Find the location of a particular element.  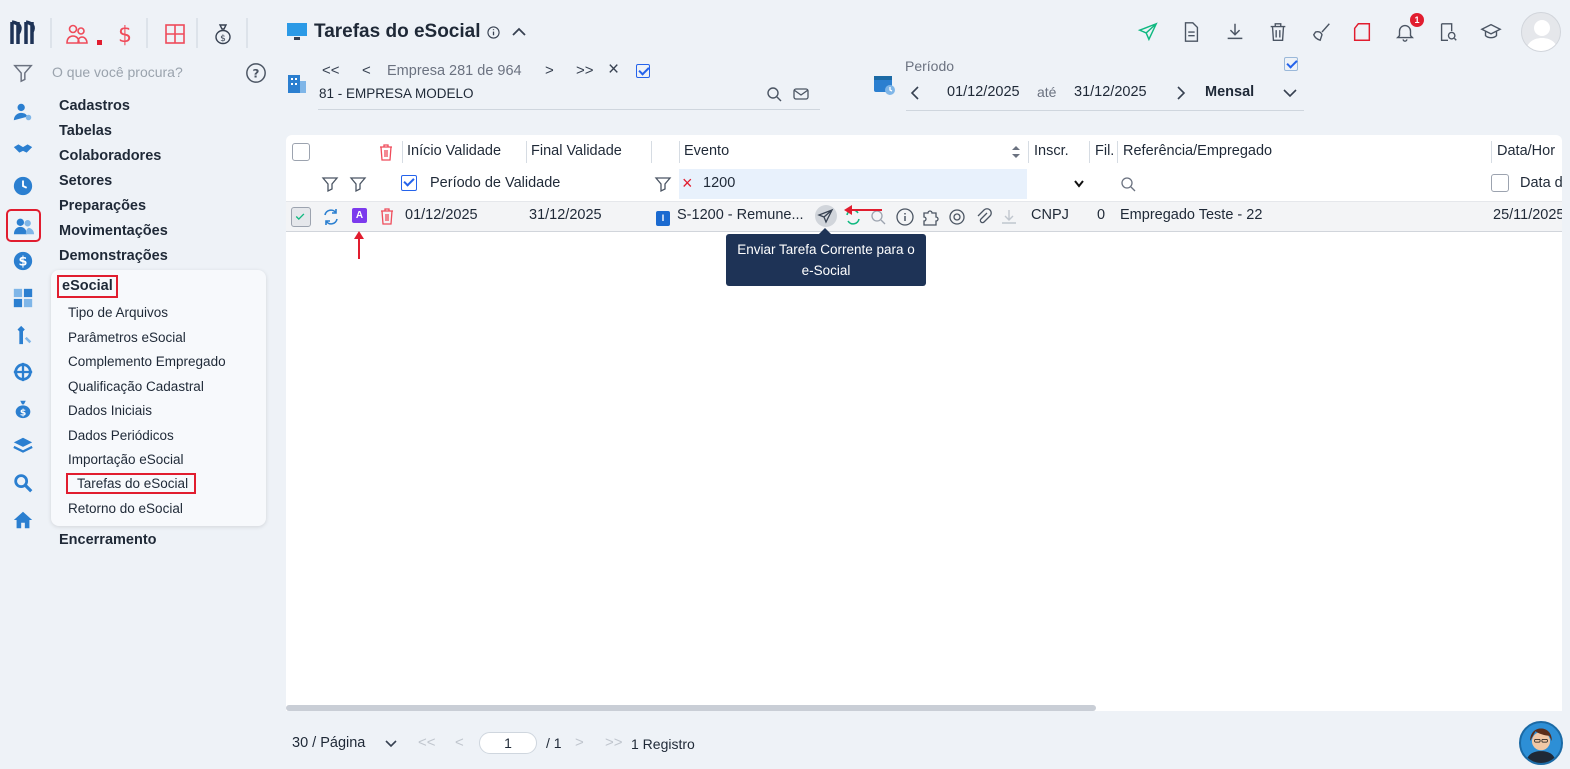

menu-item-tabelas: Tabelas is located at coordinates (85, 131).